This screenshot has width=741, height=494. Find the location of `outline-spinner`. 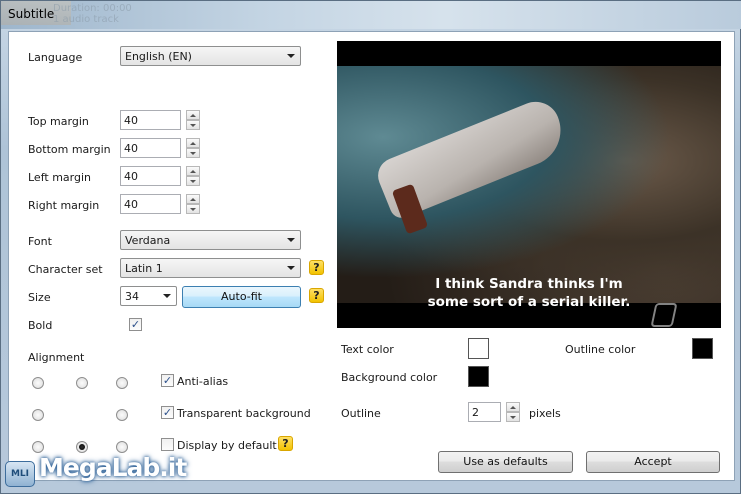

outline-spinner is located at coordinates (513, 412).